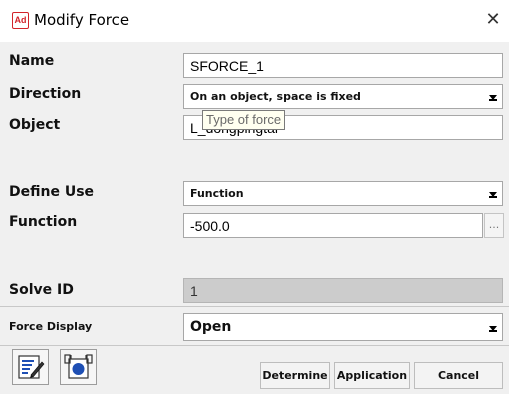 The width and height of the screenshot is (509, 394). Describe the element at coordinates (333, 225) in the screenshot. I see `function-field: -500.0` at that location.